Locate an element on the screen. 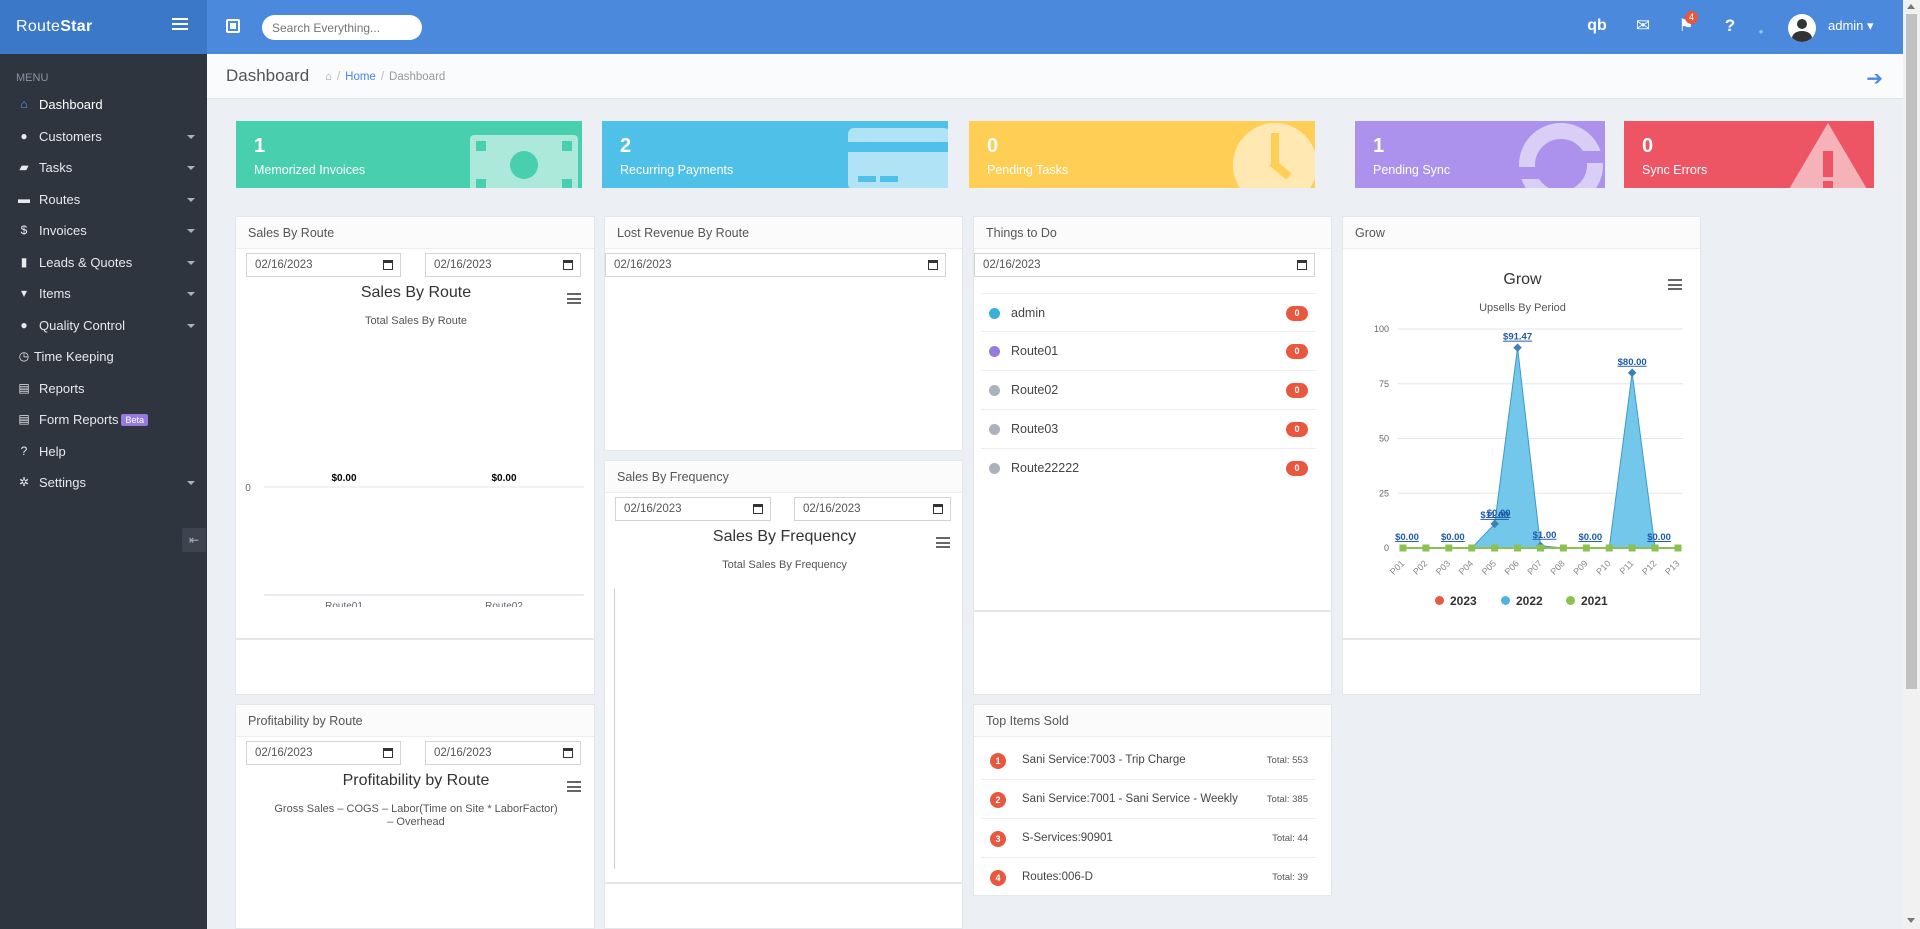  series-area-2022 is located at coordinates (1540, 448).